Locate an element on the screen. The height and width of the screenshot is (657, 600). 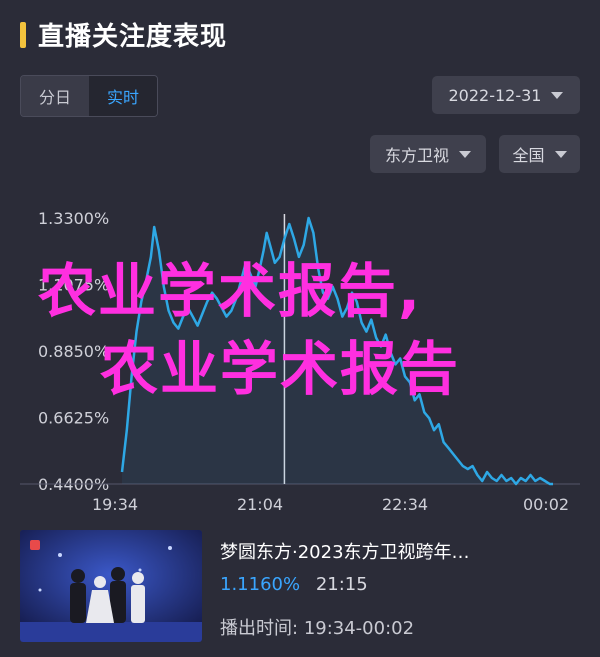
program-rating: 1.1160% is located at coordinates (260, 584).